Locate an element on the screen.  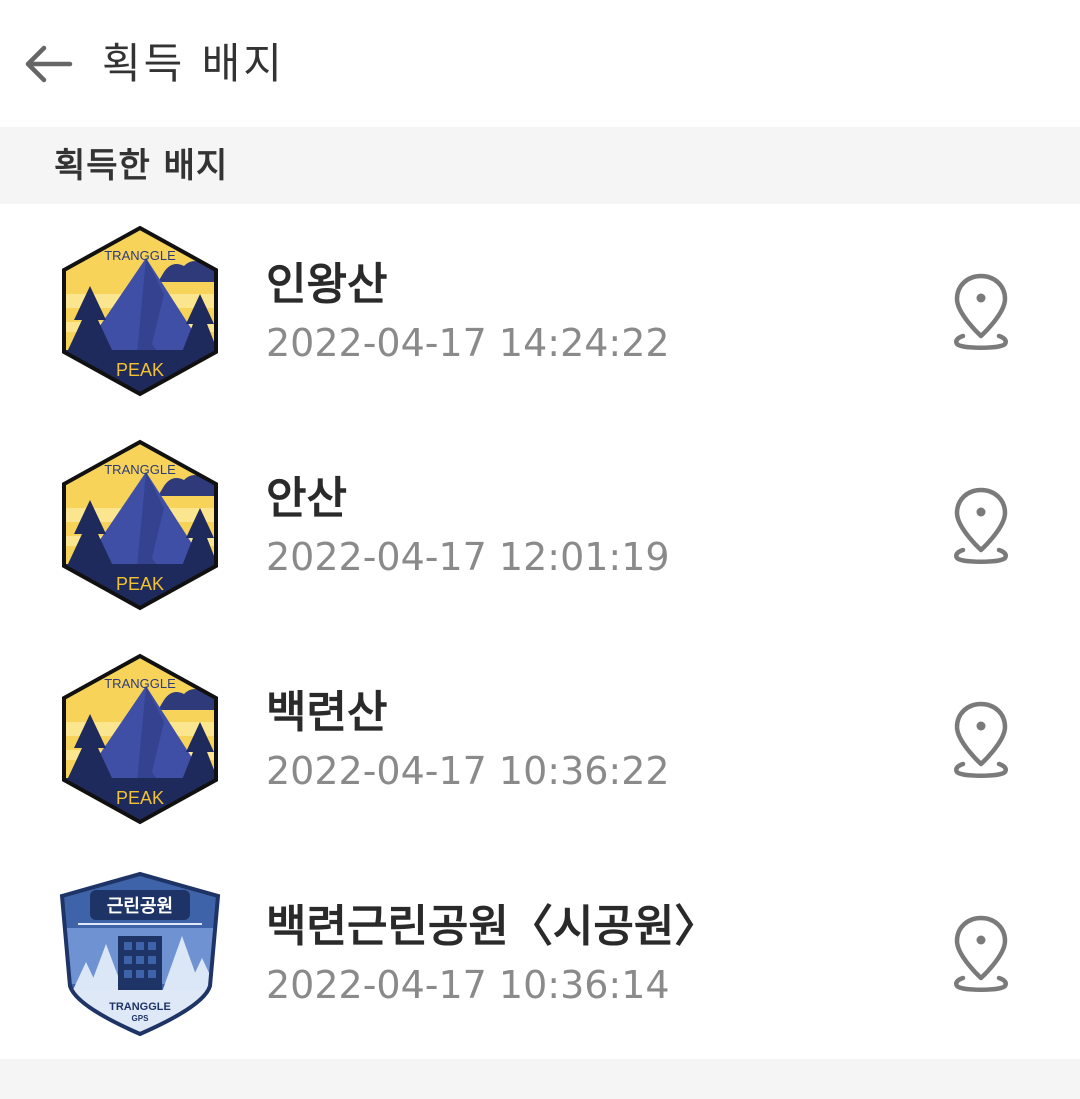
app-header: 획득 배지 is located at coordinates (540, 63).